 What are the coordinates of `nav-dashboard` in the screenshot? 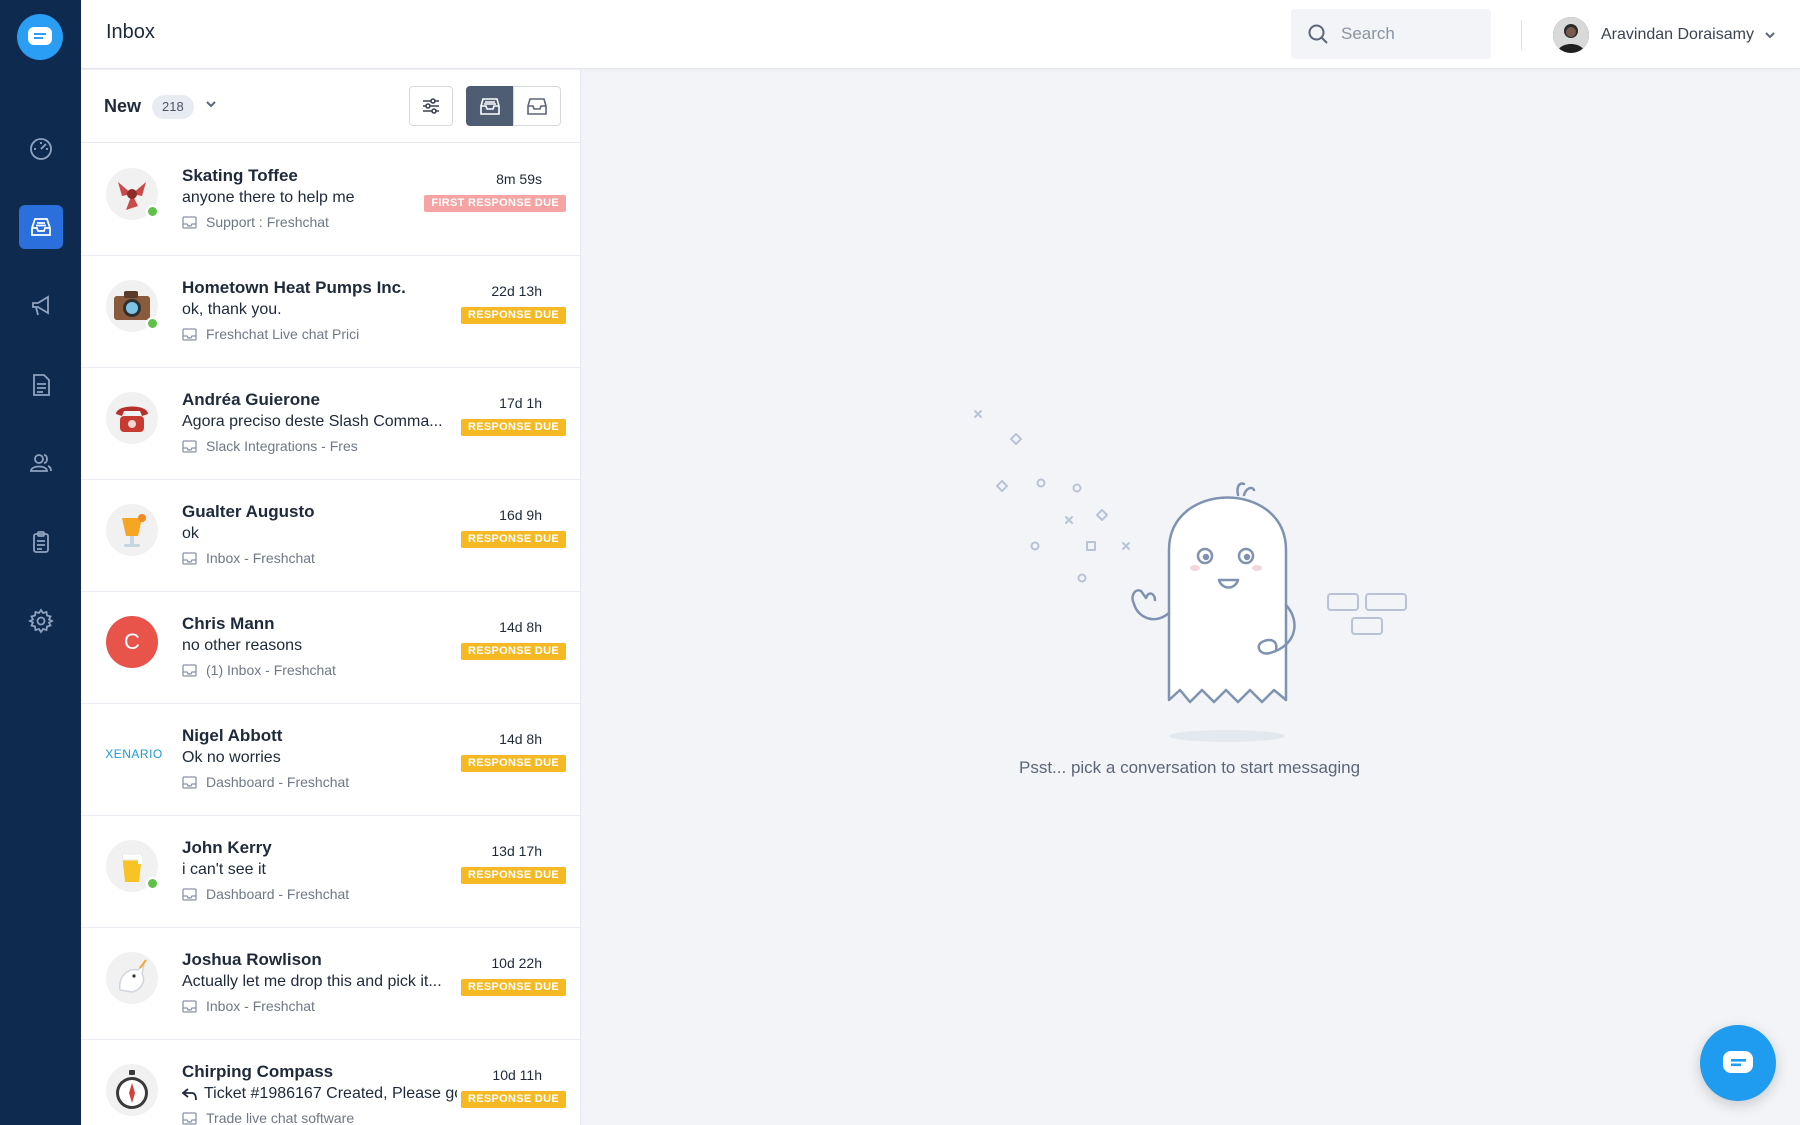 It's located at (41, 149).